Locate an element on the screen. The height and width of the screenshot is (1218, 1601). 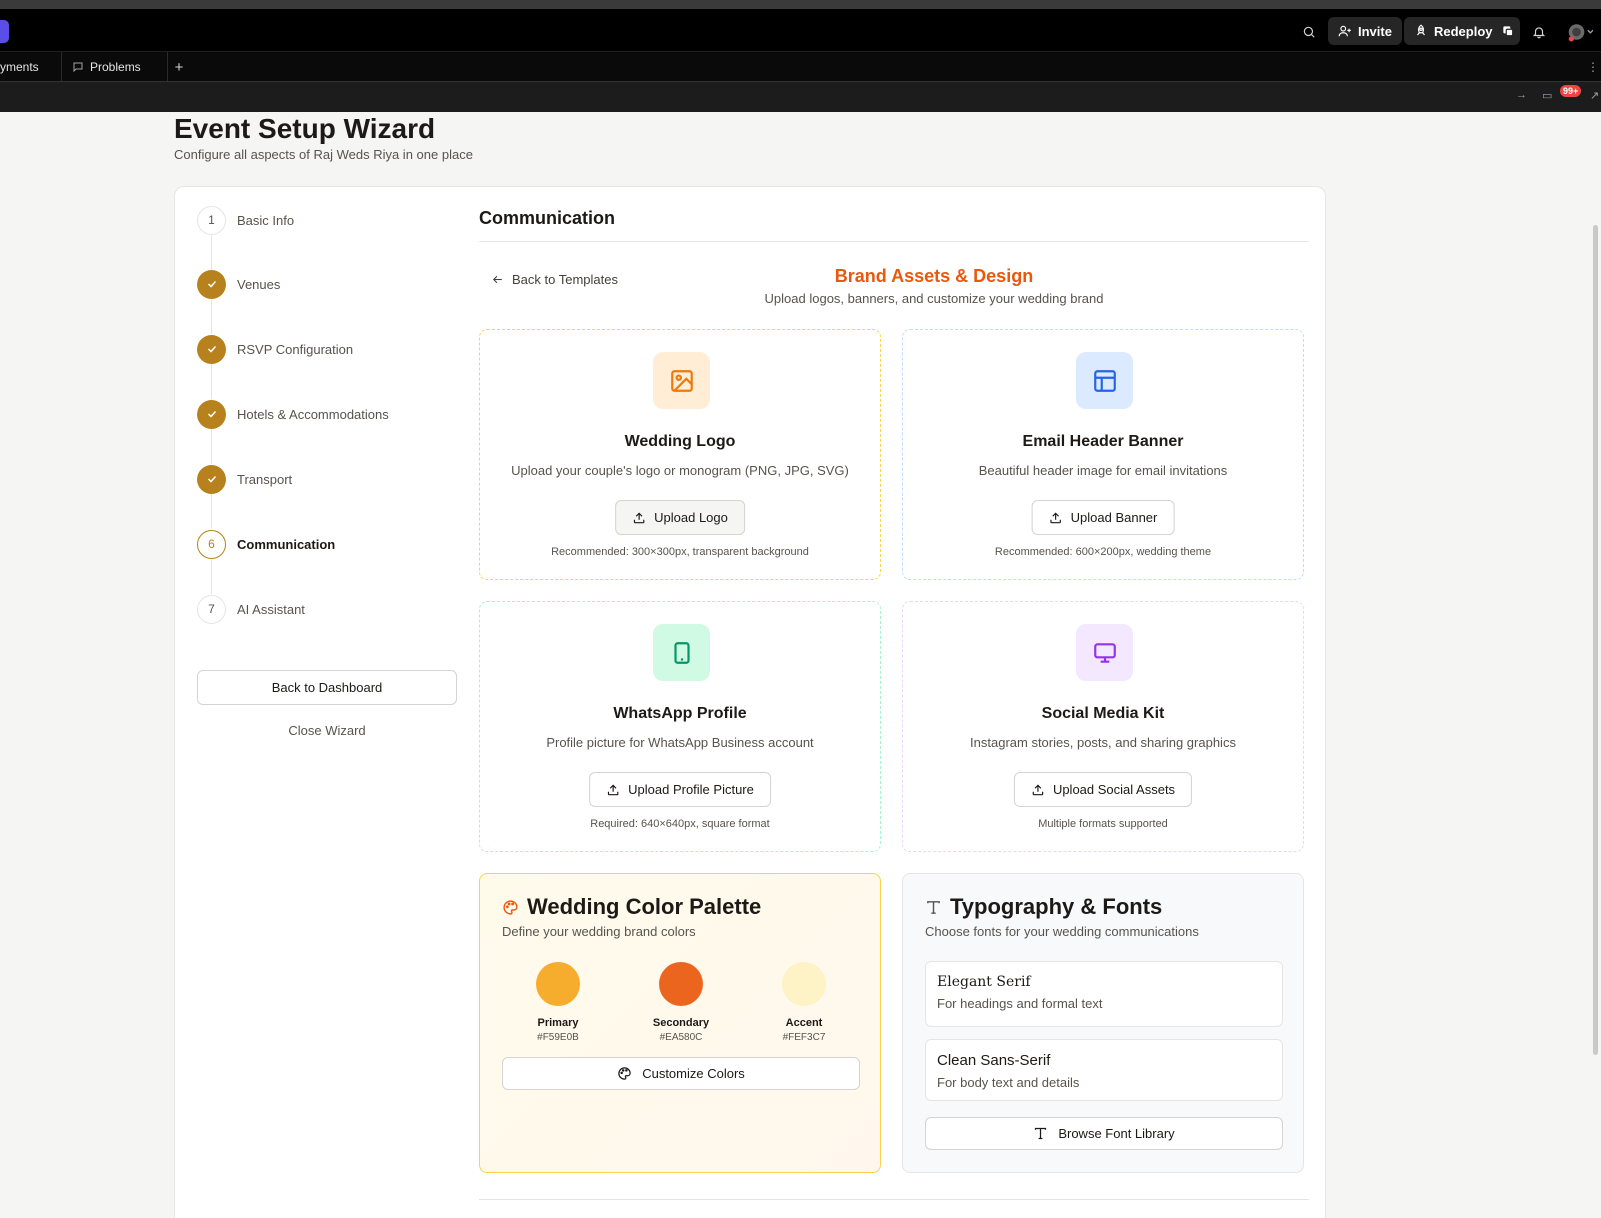
font-description: For body text and details is located at coordinates (1008, 1082).